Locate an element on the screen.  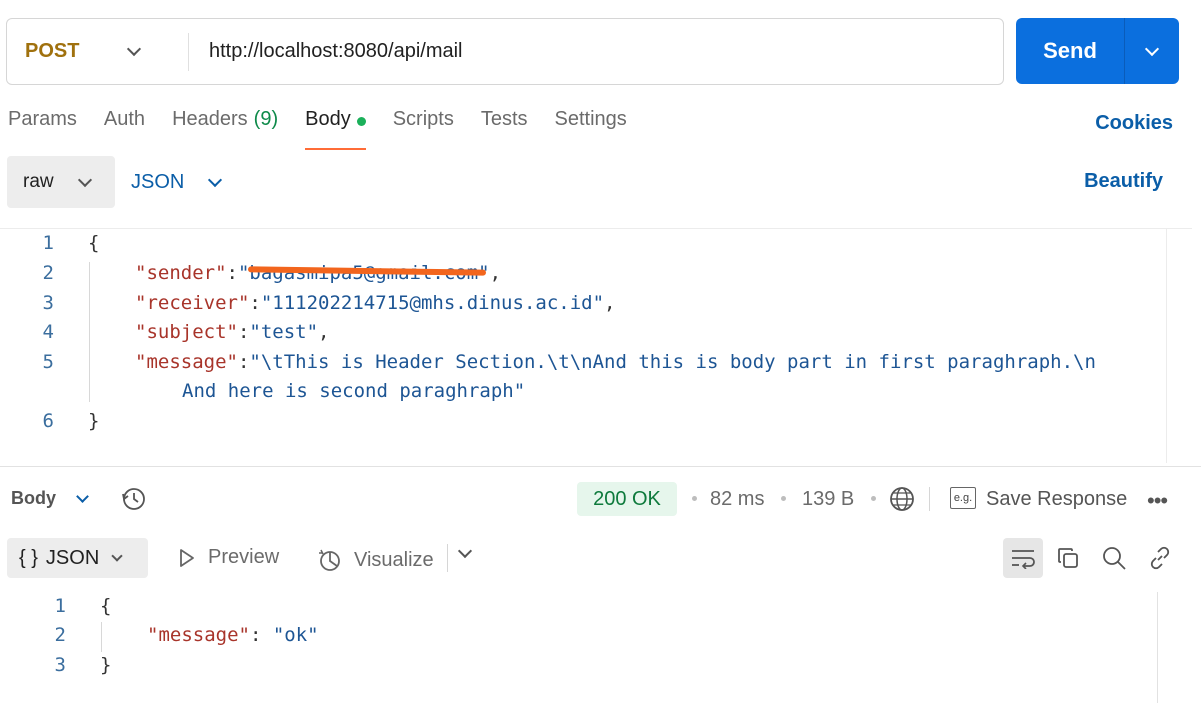
response-body-select: Body is located at coordinates (50, 498).